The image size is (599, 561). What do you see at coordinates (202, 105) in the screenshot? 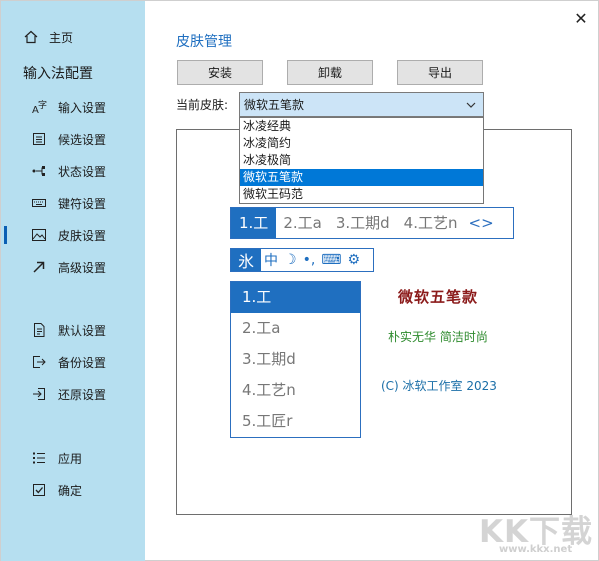
I see `current-skin-label: 当前皮肤:` at bounding box center [202, 105].